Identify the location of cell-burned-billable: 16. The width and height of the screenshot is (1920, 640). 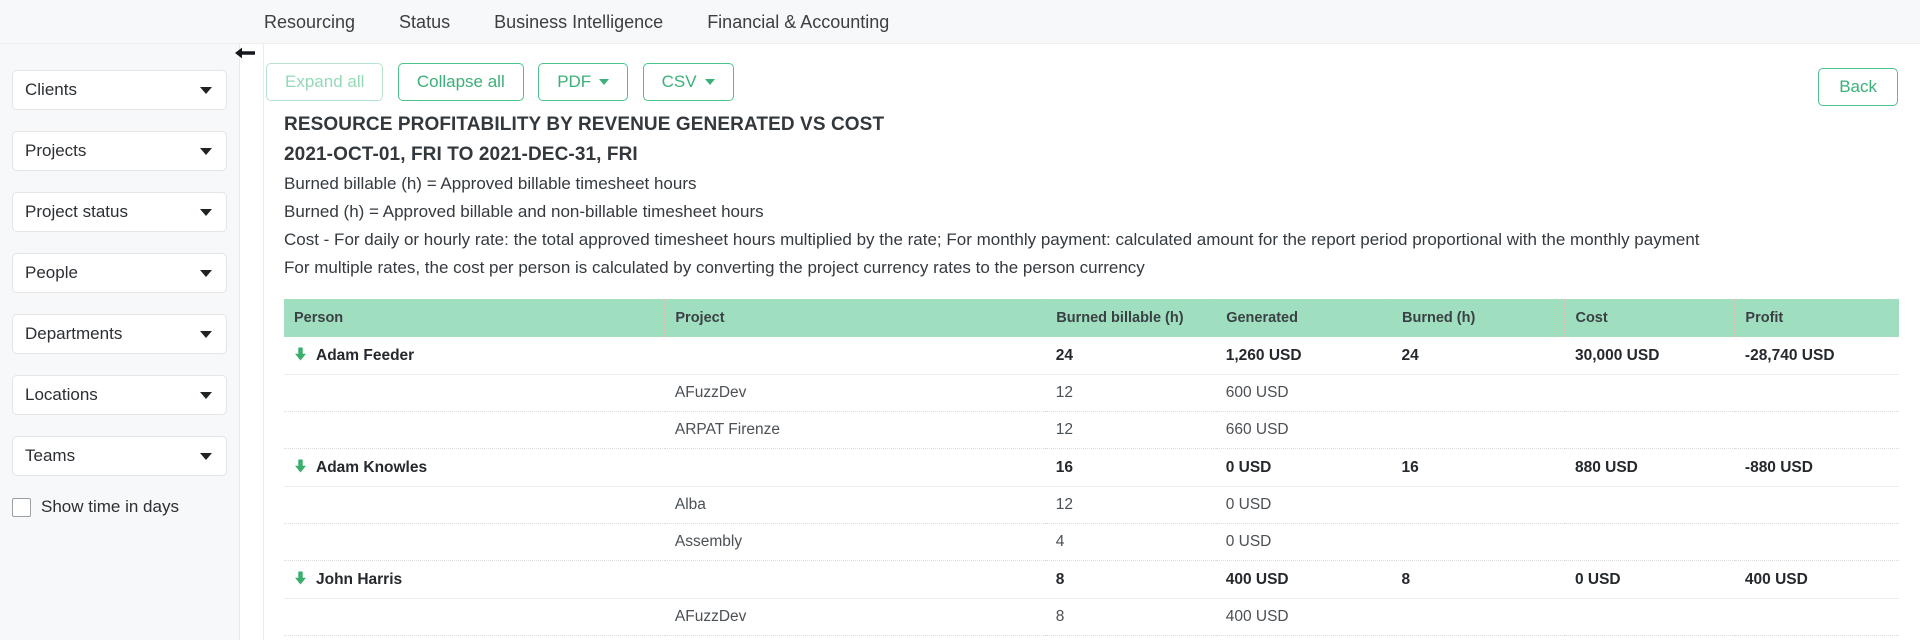
(1130, 467).